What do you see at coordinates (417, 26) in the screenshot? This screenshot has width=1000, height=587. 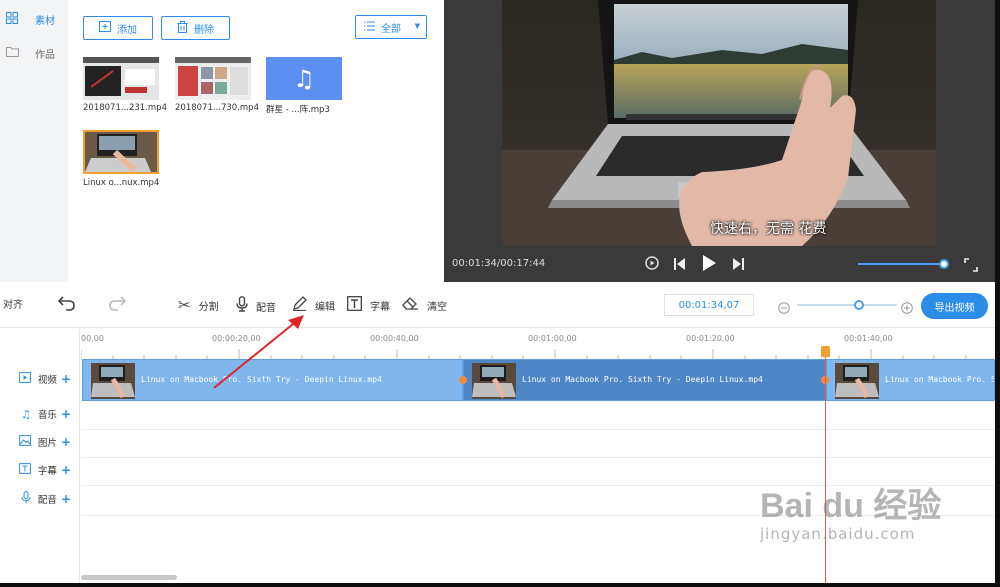 I see `chevron-down-icon: ▼` at bounding box center [417, 26].